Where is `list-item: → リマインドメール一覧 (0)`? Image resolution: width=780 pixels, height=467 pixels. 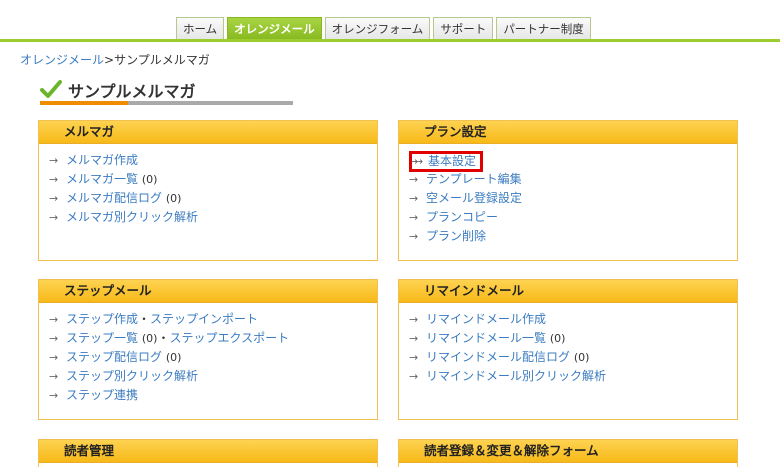
list-item: → リマインドメール一覧 (0) is located at coordinates (573, 338).